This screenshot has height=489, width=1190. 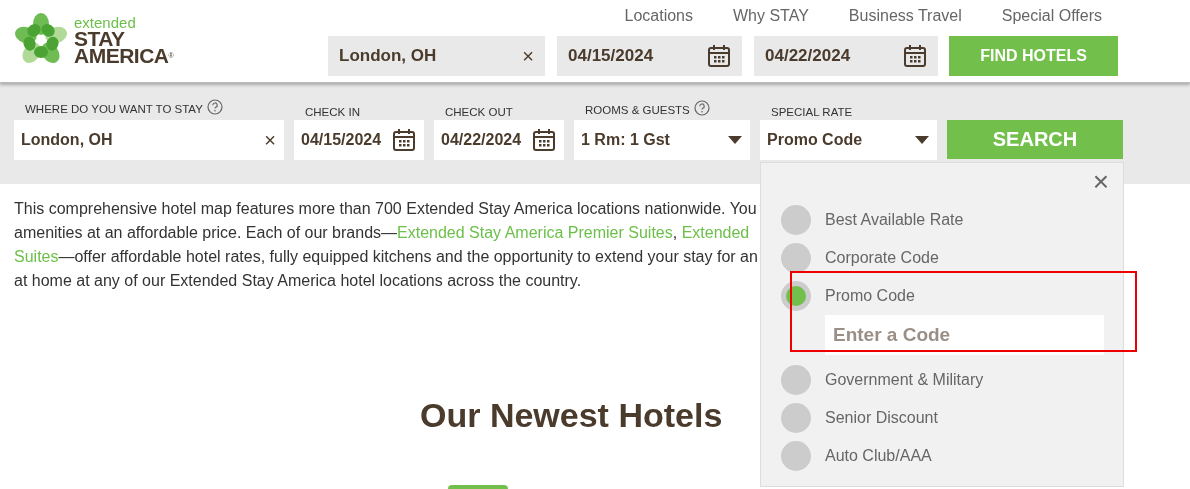 What do you see at coordinates (105, 22) in the screenshot?
I see `logo-text: extended` at bounding box center [105, 22].